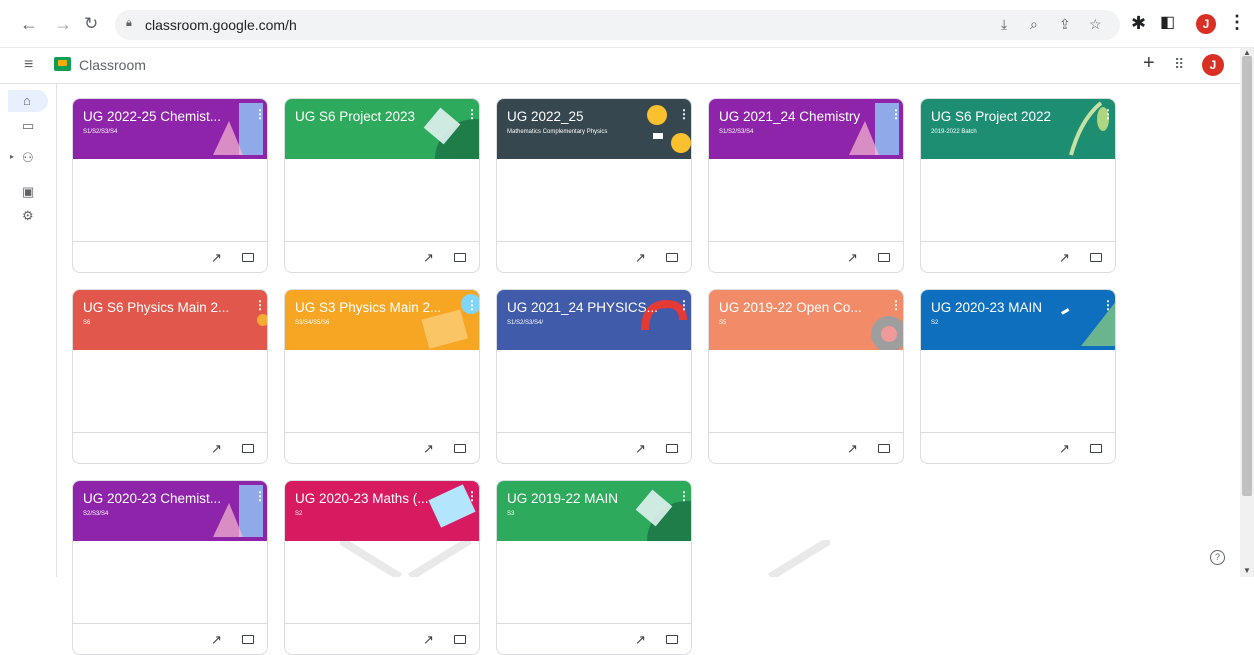 This screenshot has height=655, width=1254. I want to click on reload-icon: ↻, so click(91, 24).